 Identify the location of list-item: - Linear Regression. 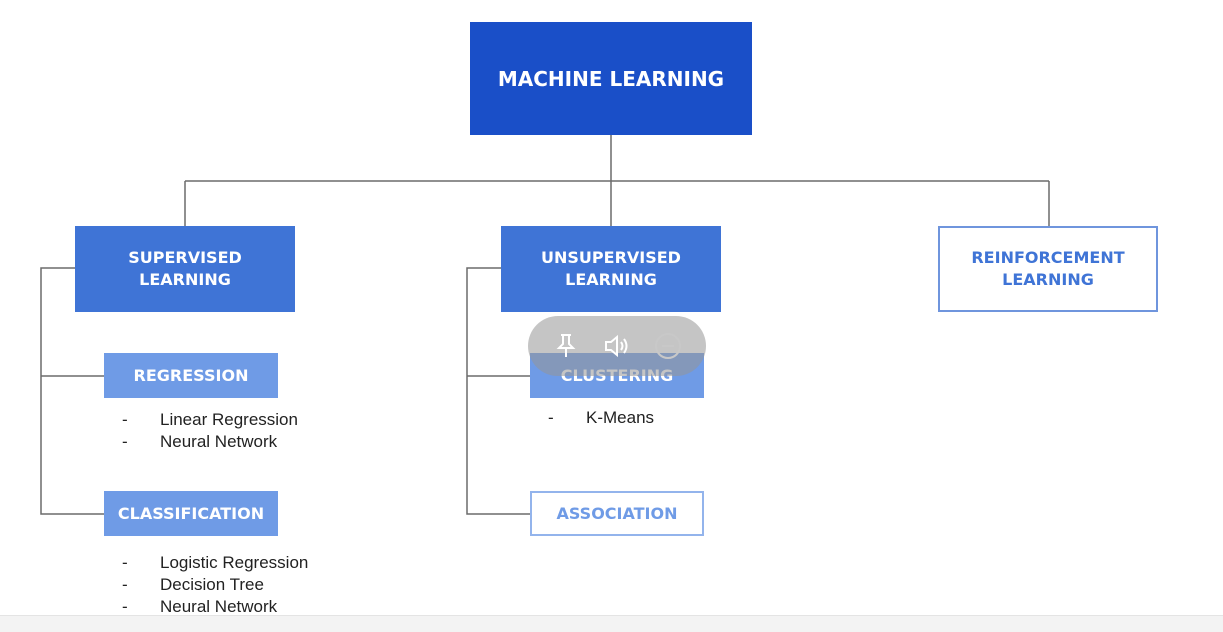
(210, 420).